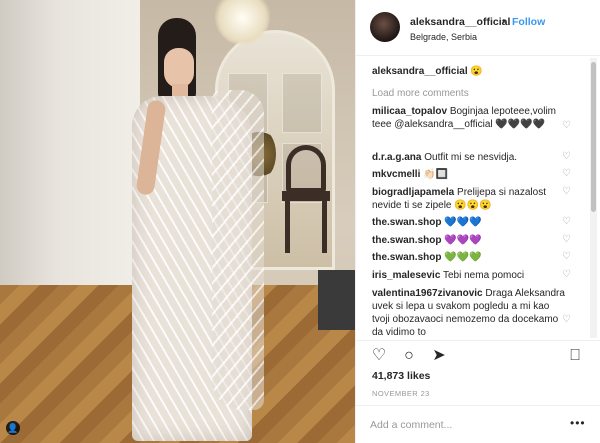 This screenshot has width=600, height=443. I want to click on share-icon: ➤, so click(439, 356).